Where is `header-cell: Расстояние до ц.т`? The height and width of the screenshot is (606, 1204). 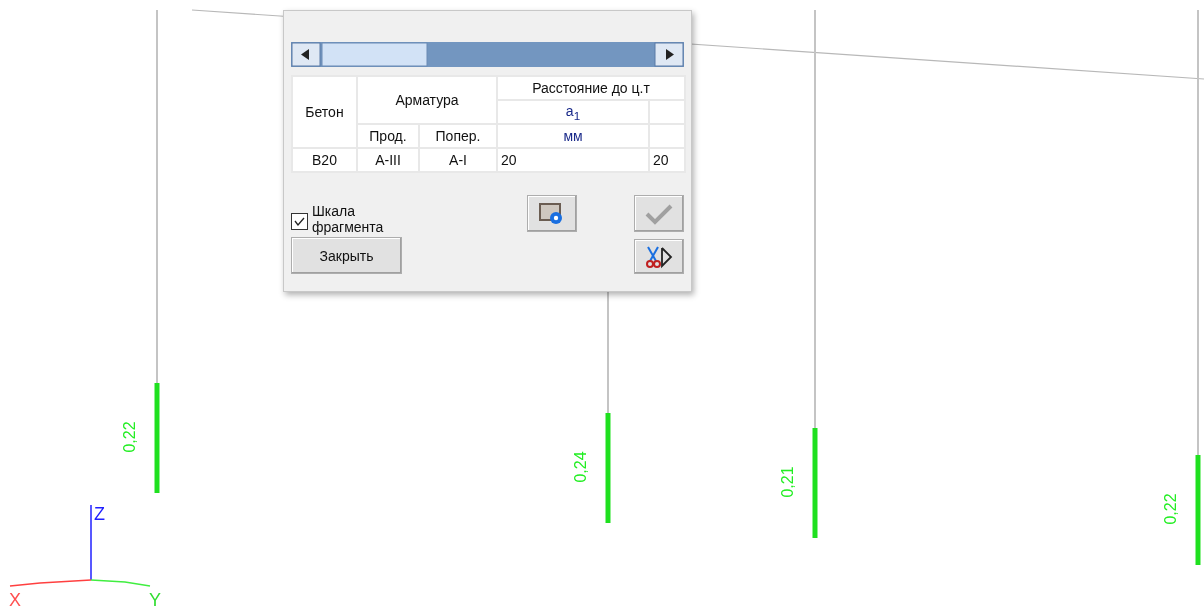 header-cell: Расстояние до ц.т is located at coordinates (591, 88).